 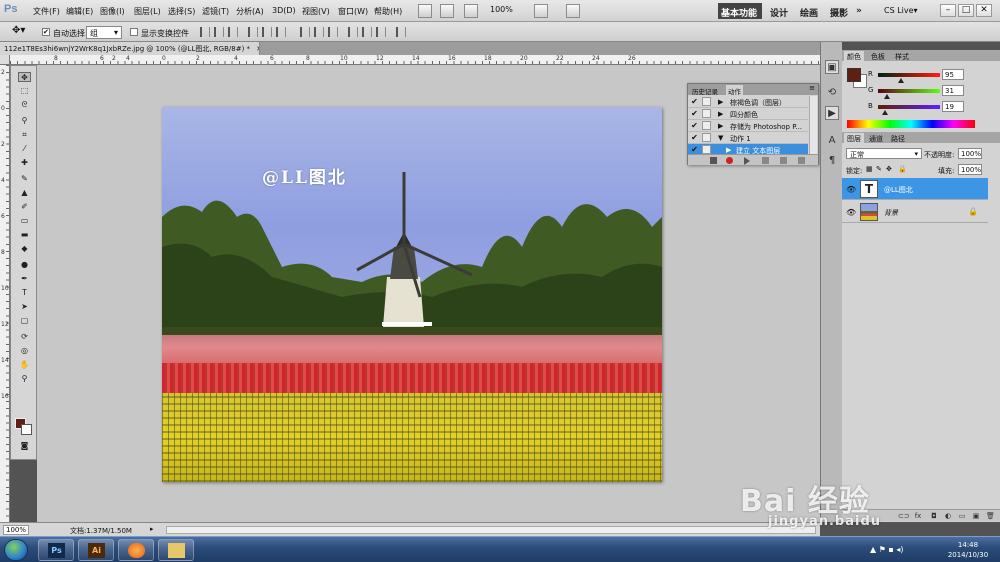 What do you see at coordinates (18, 30) in the screenshot?
I see `move-tool-preset-icon: ✥▾` at bounding box center [18, 30].